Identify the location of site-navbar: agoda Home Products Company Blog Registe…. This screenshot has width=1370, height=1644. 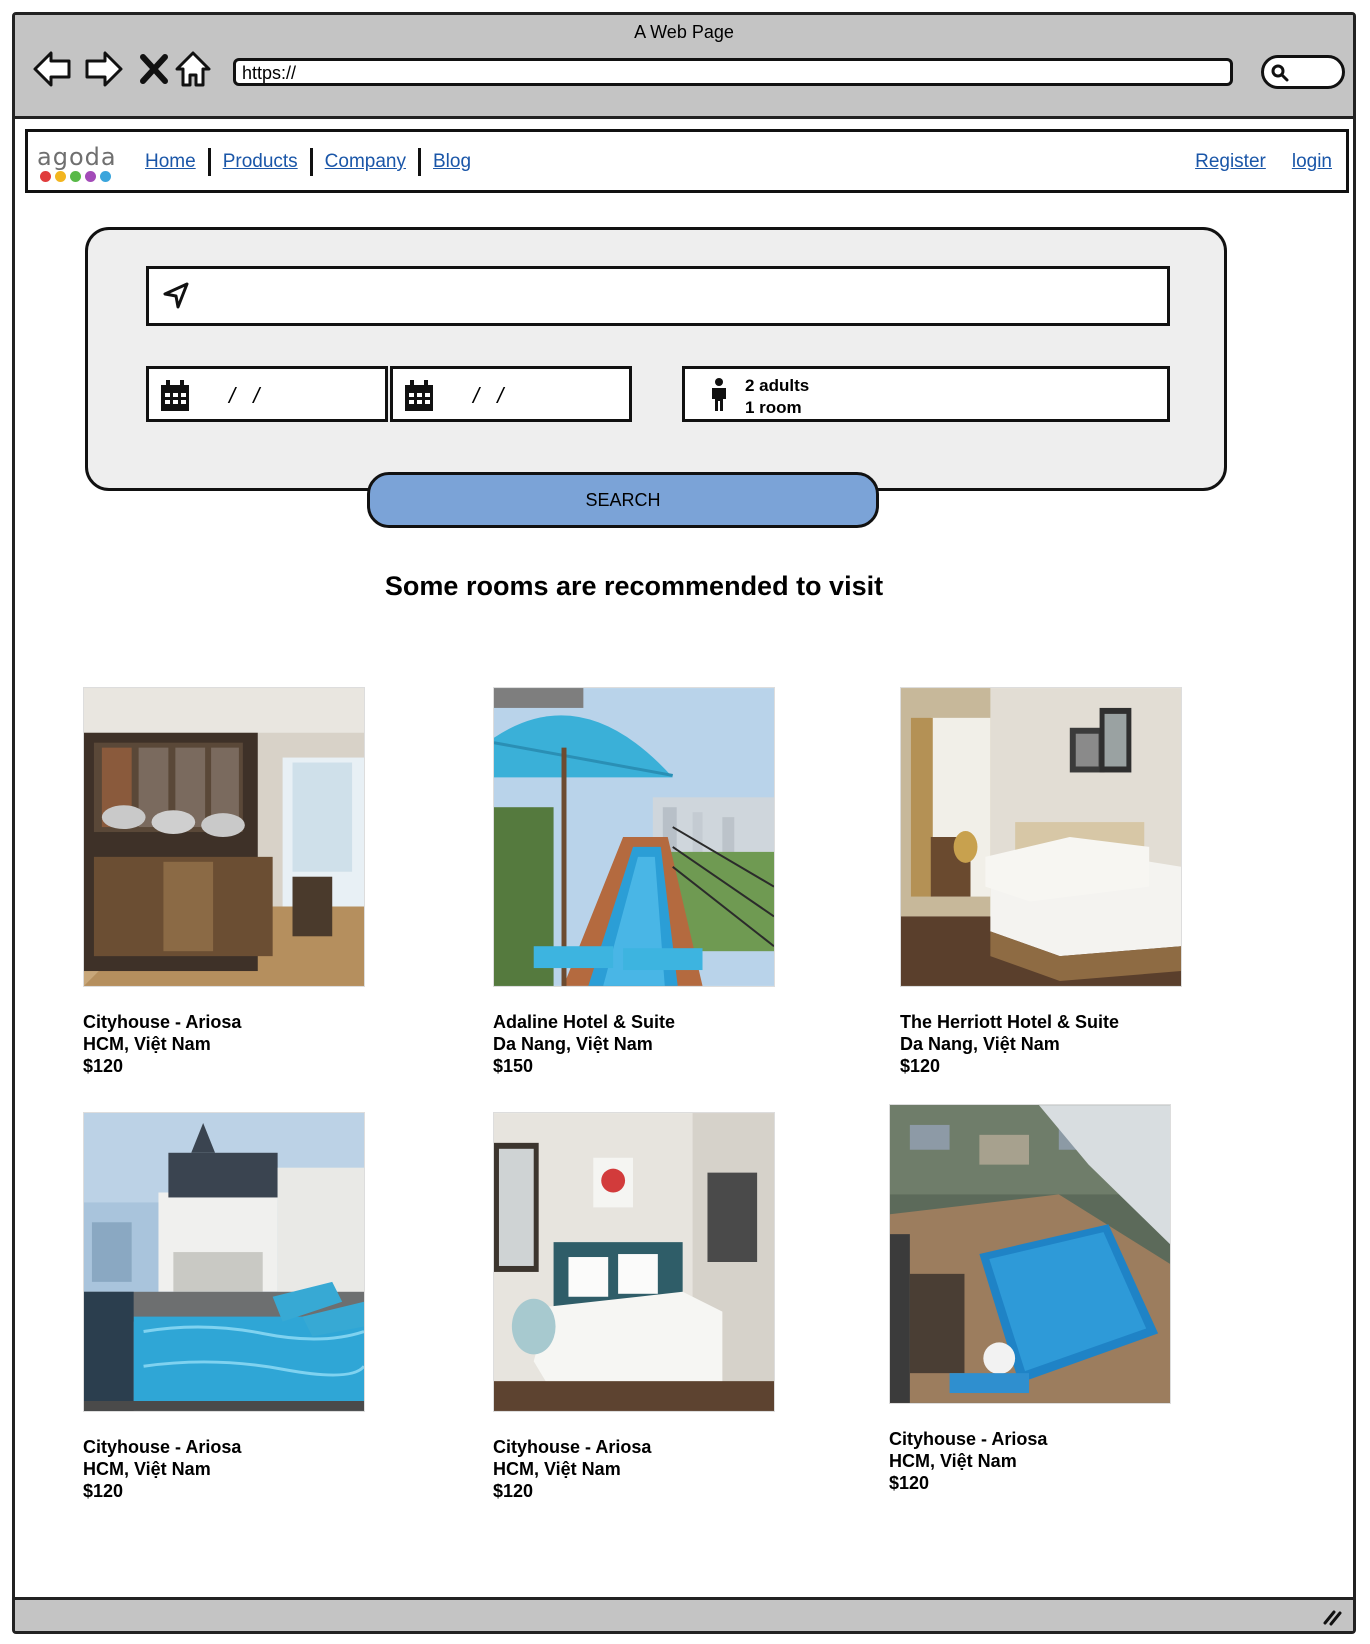
(687, 161).